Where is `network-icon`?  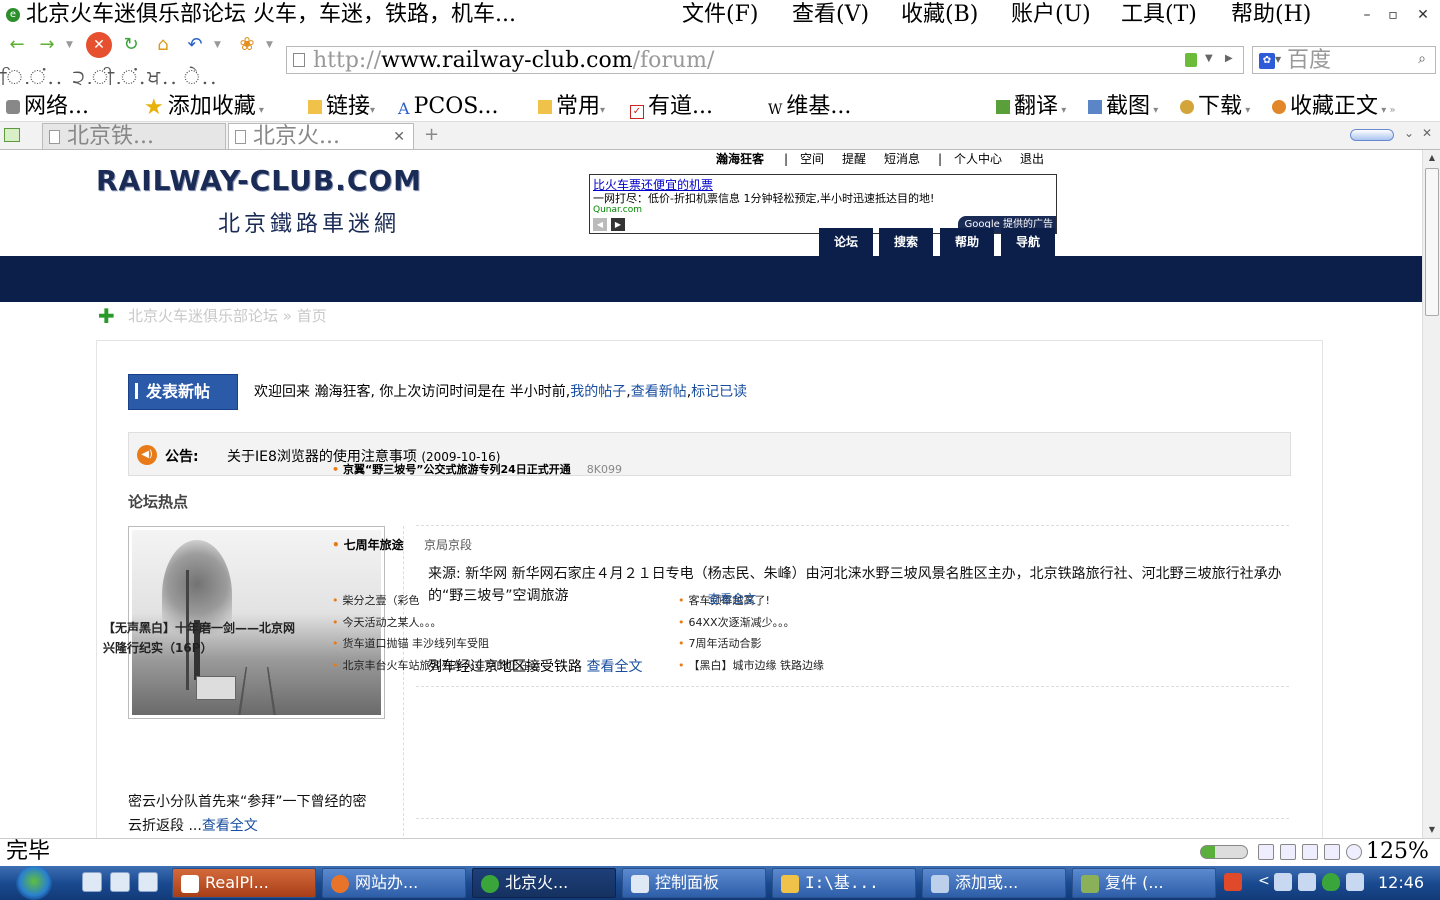 network-icon is located at coordinates (1283, 882).